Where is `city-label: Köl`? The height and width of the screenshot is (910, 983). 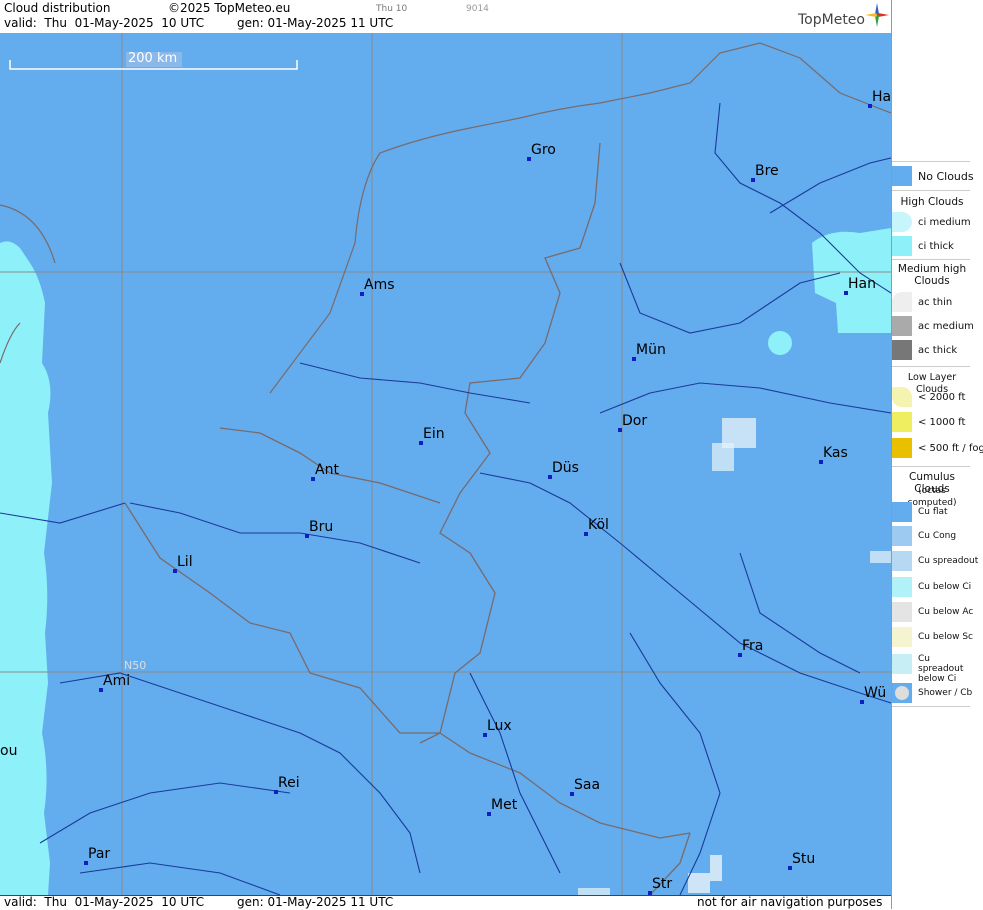
city-label: Köl is located at coordinates (598, 525).